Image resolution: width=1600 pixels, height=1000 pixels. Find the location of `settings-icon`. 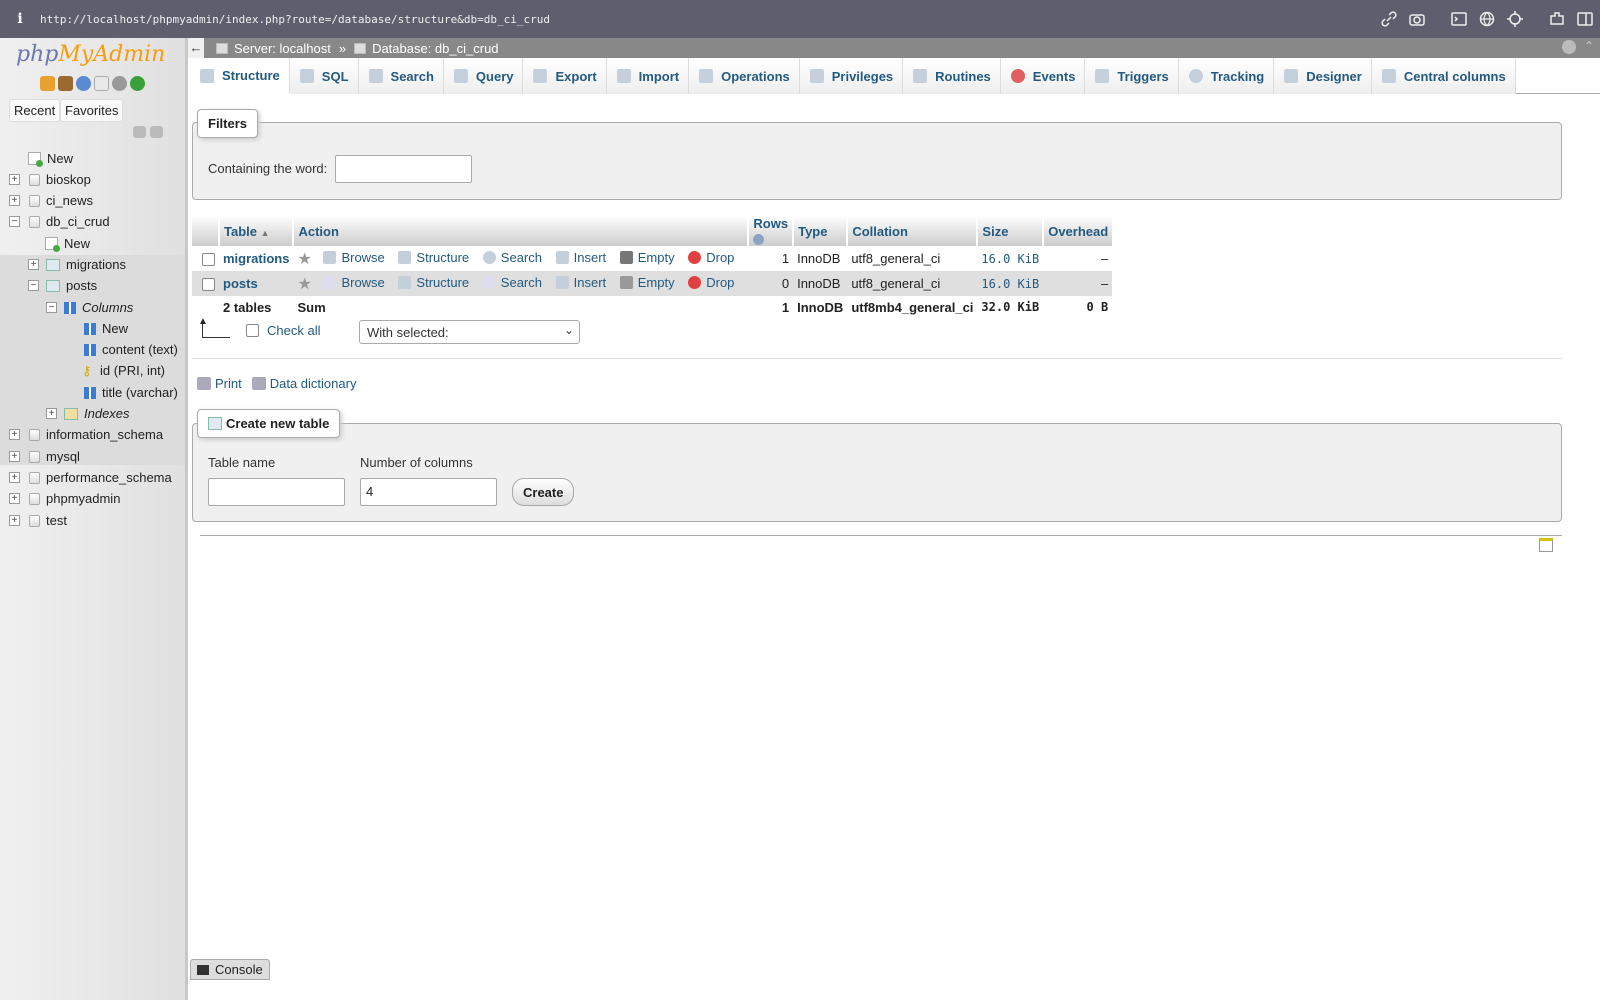

settings-icon is located at coordinates (119, 83).